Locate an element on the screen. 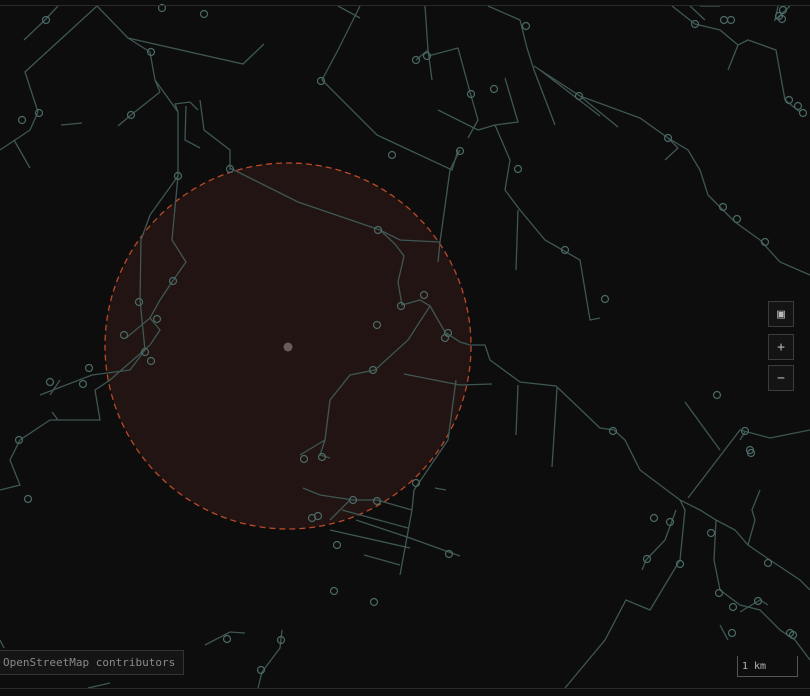 The width and height of the screenshot is (810, 696). bottom-border is located at coordinates (405, 688).